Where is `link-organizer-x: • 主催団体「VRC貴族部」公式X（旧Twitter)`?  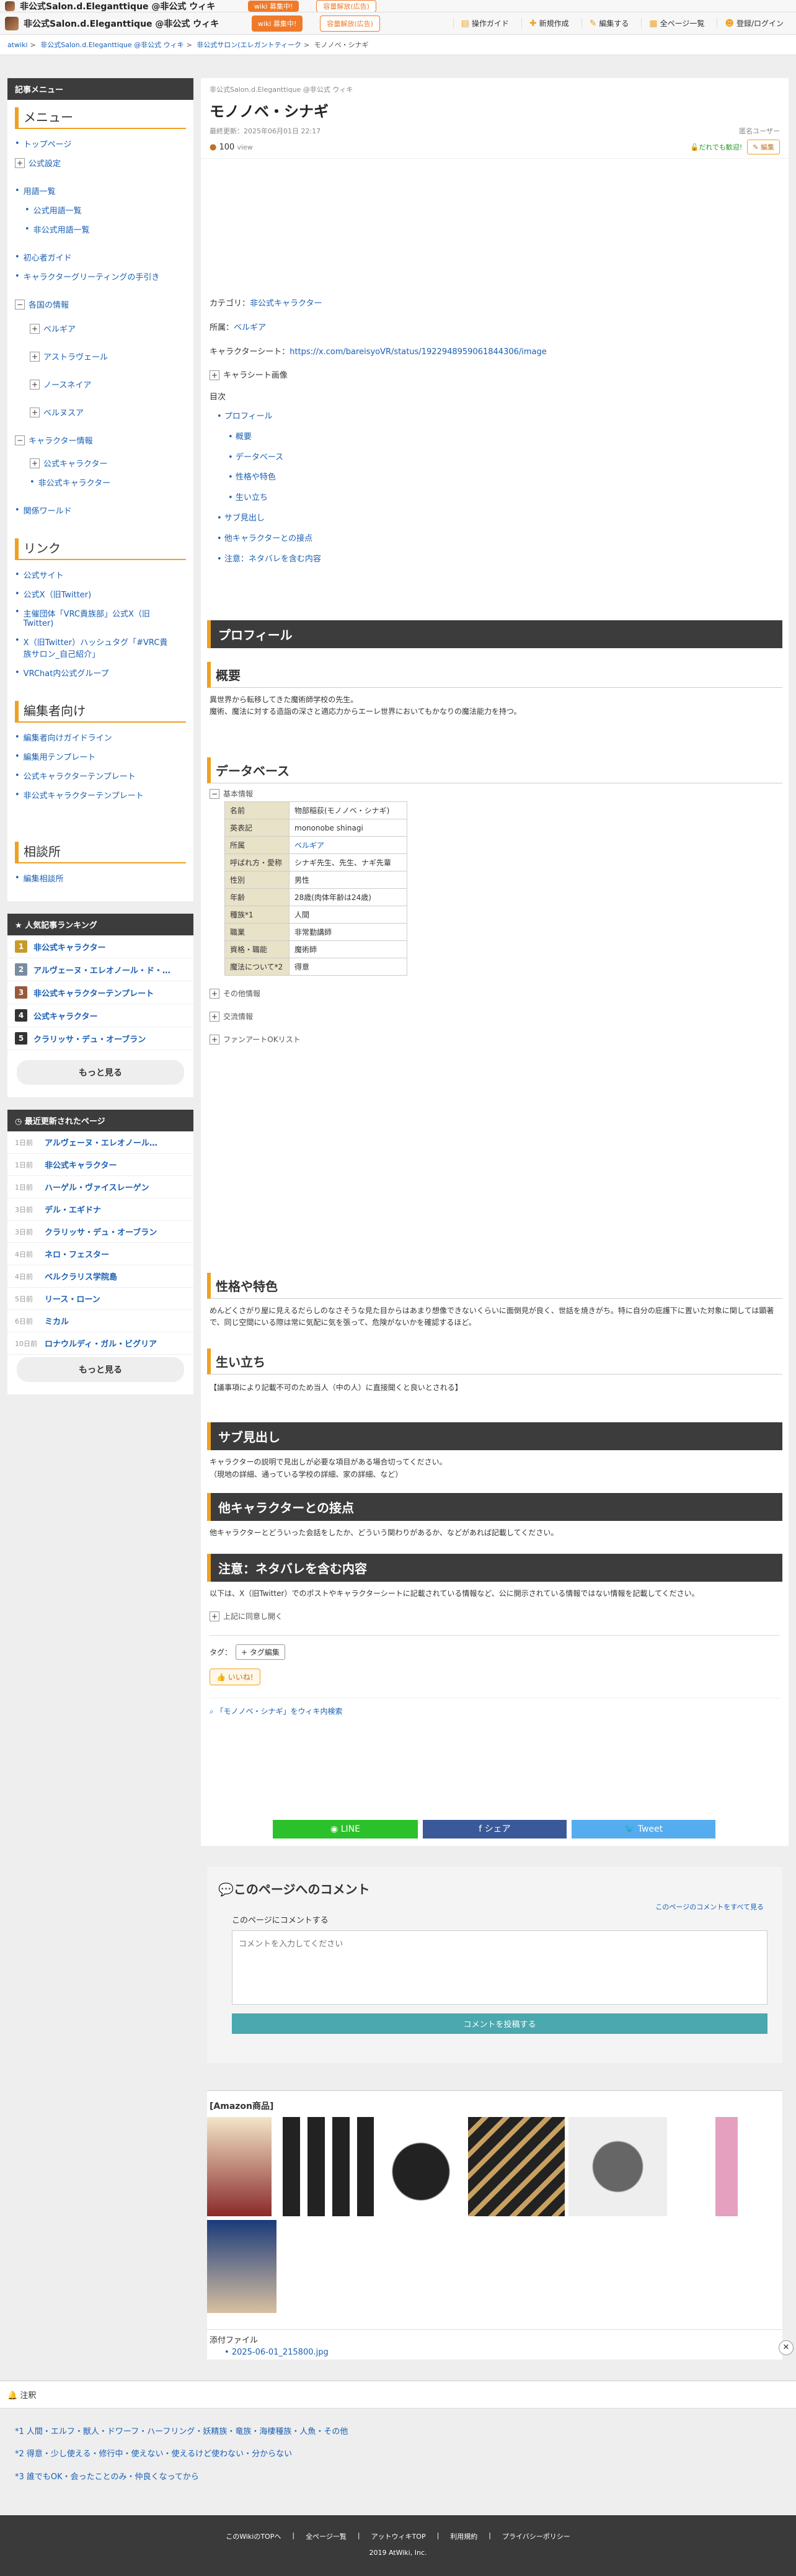
link-organizer-x: • 主催団体「VRC貴族部」公式X（旧Twitter) is located at coordinates (100, 618).